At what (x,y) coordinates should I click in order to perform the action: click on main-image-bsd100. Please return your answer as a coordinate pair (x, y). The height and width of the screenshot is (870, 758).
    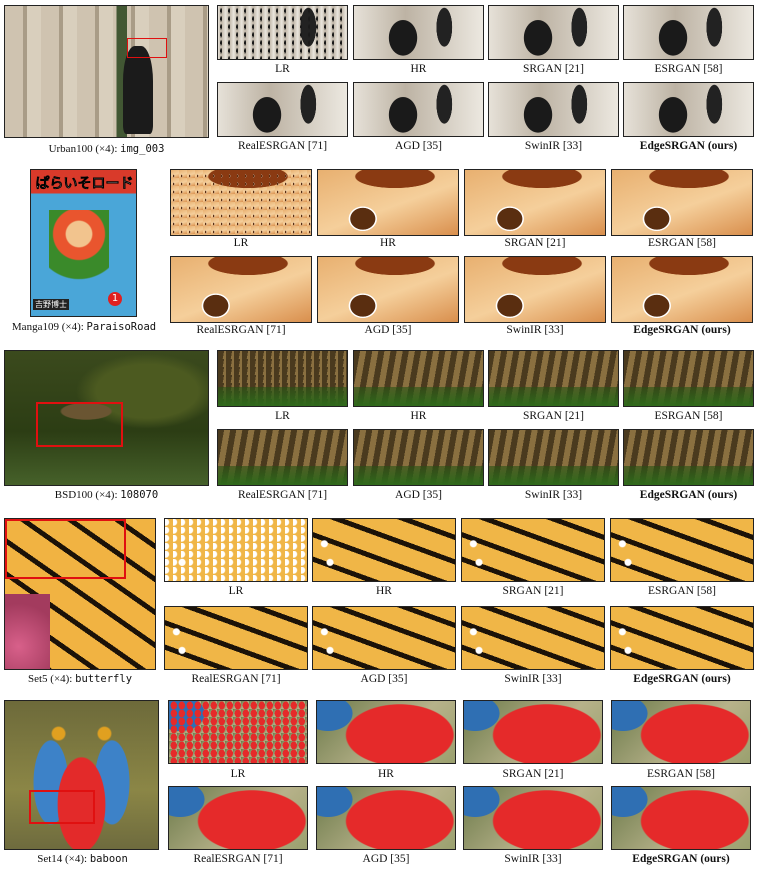
    Looking at the image, I should click on (106, 418).